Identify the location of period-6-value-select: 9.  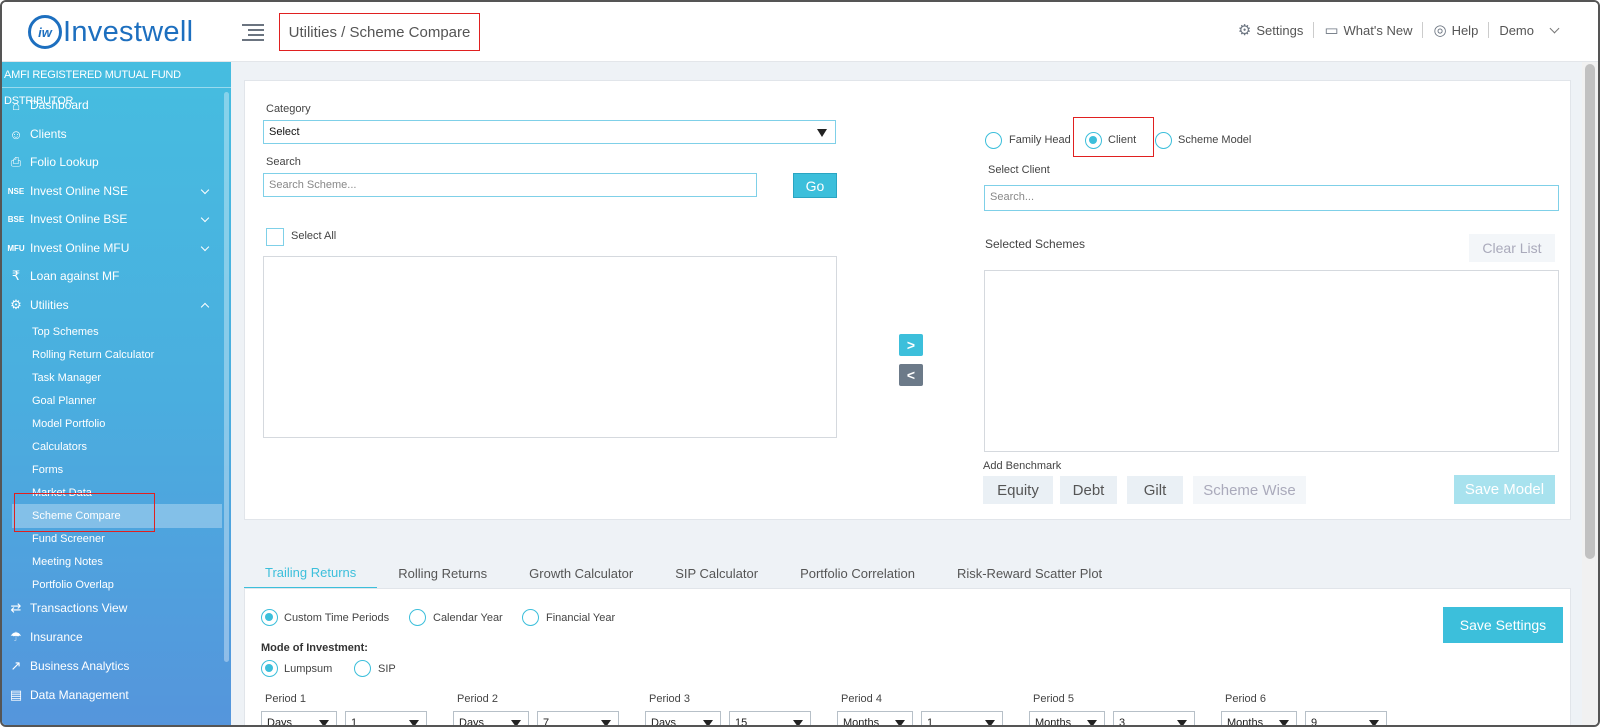
(1346, 718).